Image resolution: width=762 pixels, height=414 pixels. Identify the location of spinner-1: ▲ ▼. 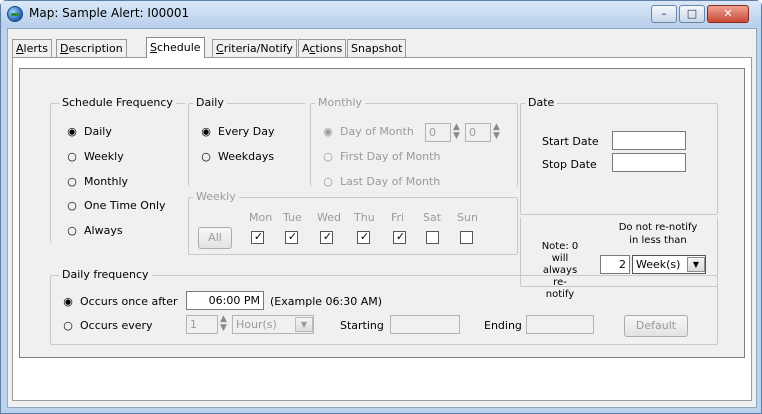
(456, 132).